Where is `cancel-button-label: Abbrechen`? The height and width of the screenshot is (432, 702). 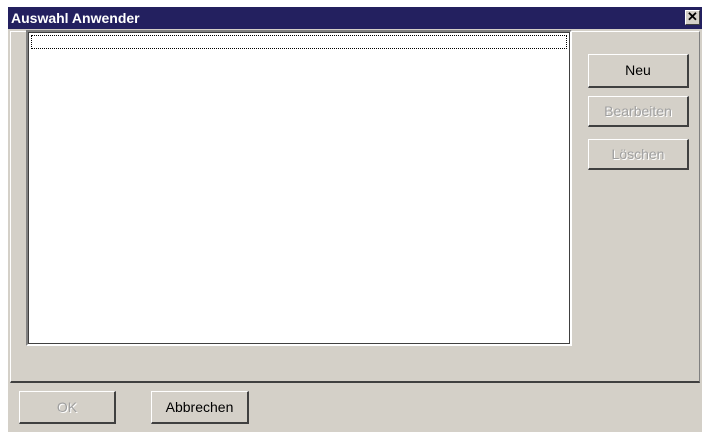
cancel-button-label: Abbrechen is located at coordinates (199, 407).